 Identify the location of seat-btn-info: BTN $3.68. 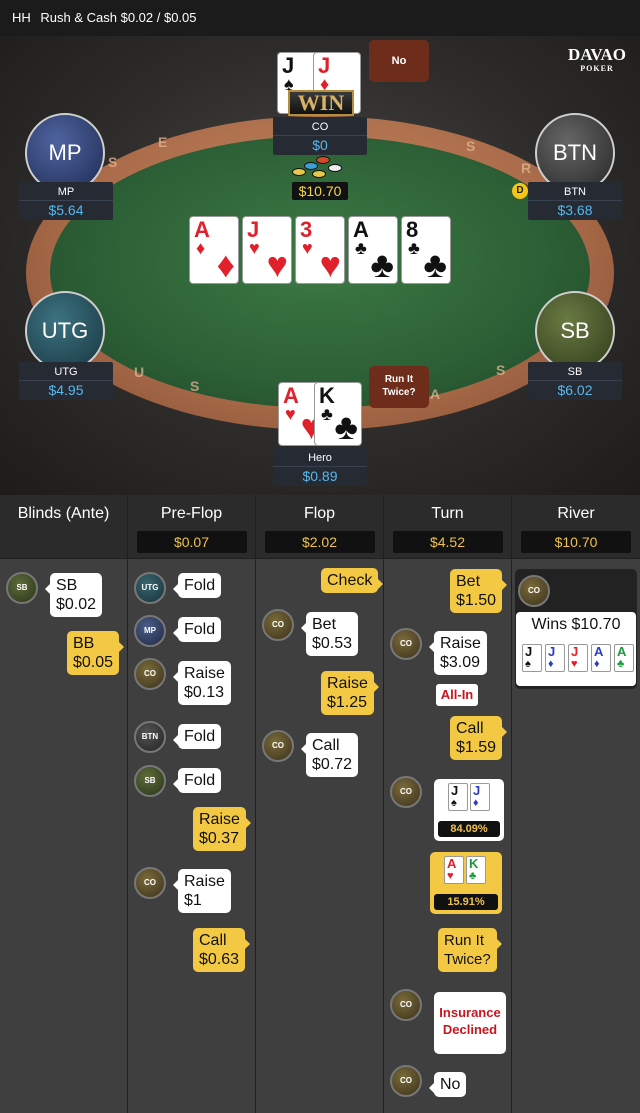
(575, 201).